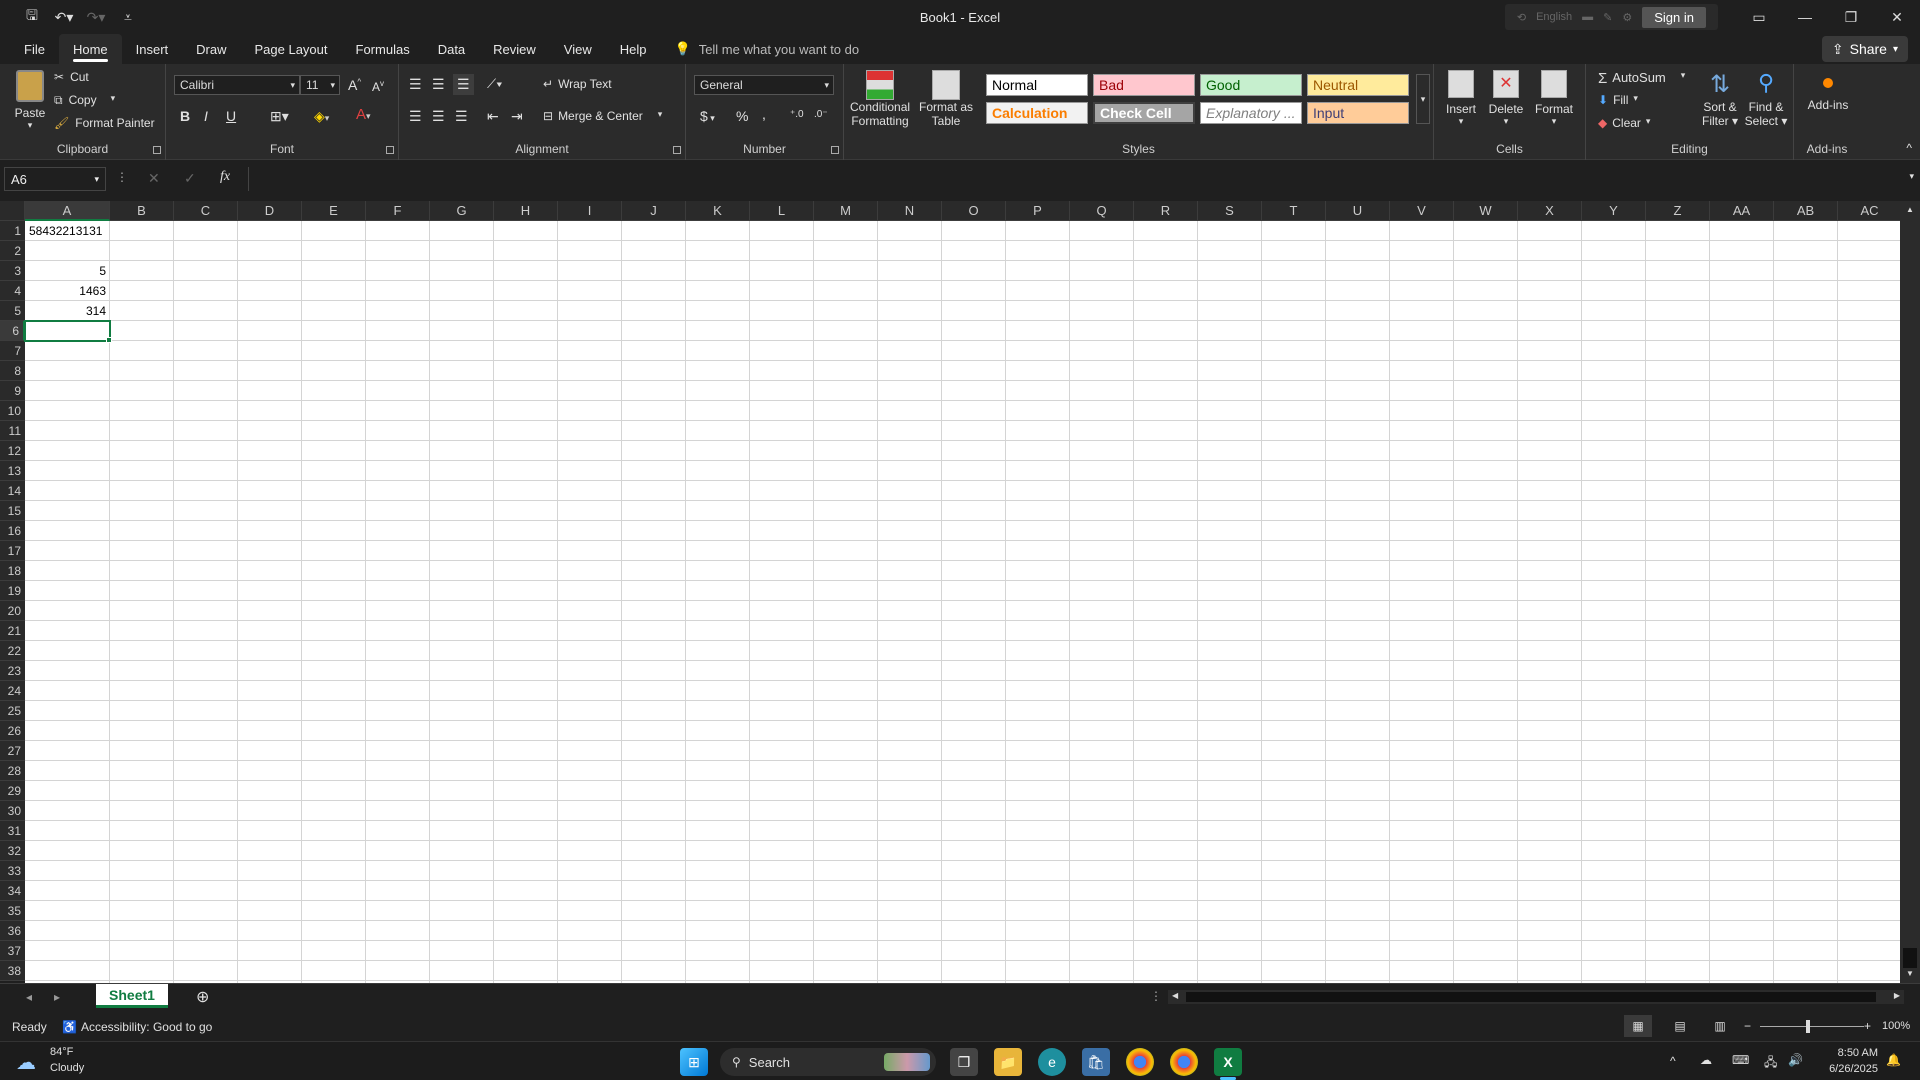 The height and width of the screenshot is (1080, 1920). Describe the element at coordinates (1910, 973) in the screenshot. I see `scroll-down-icon: ▼` at that location.